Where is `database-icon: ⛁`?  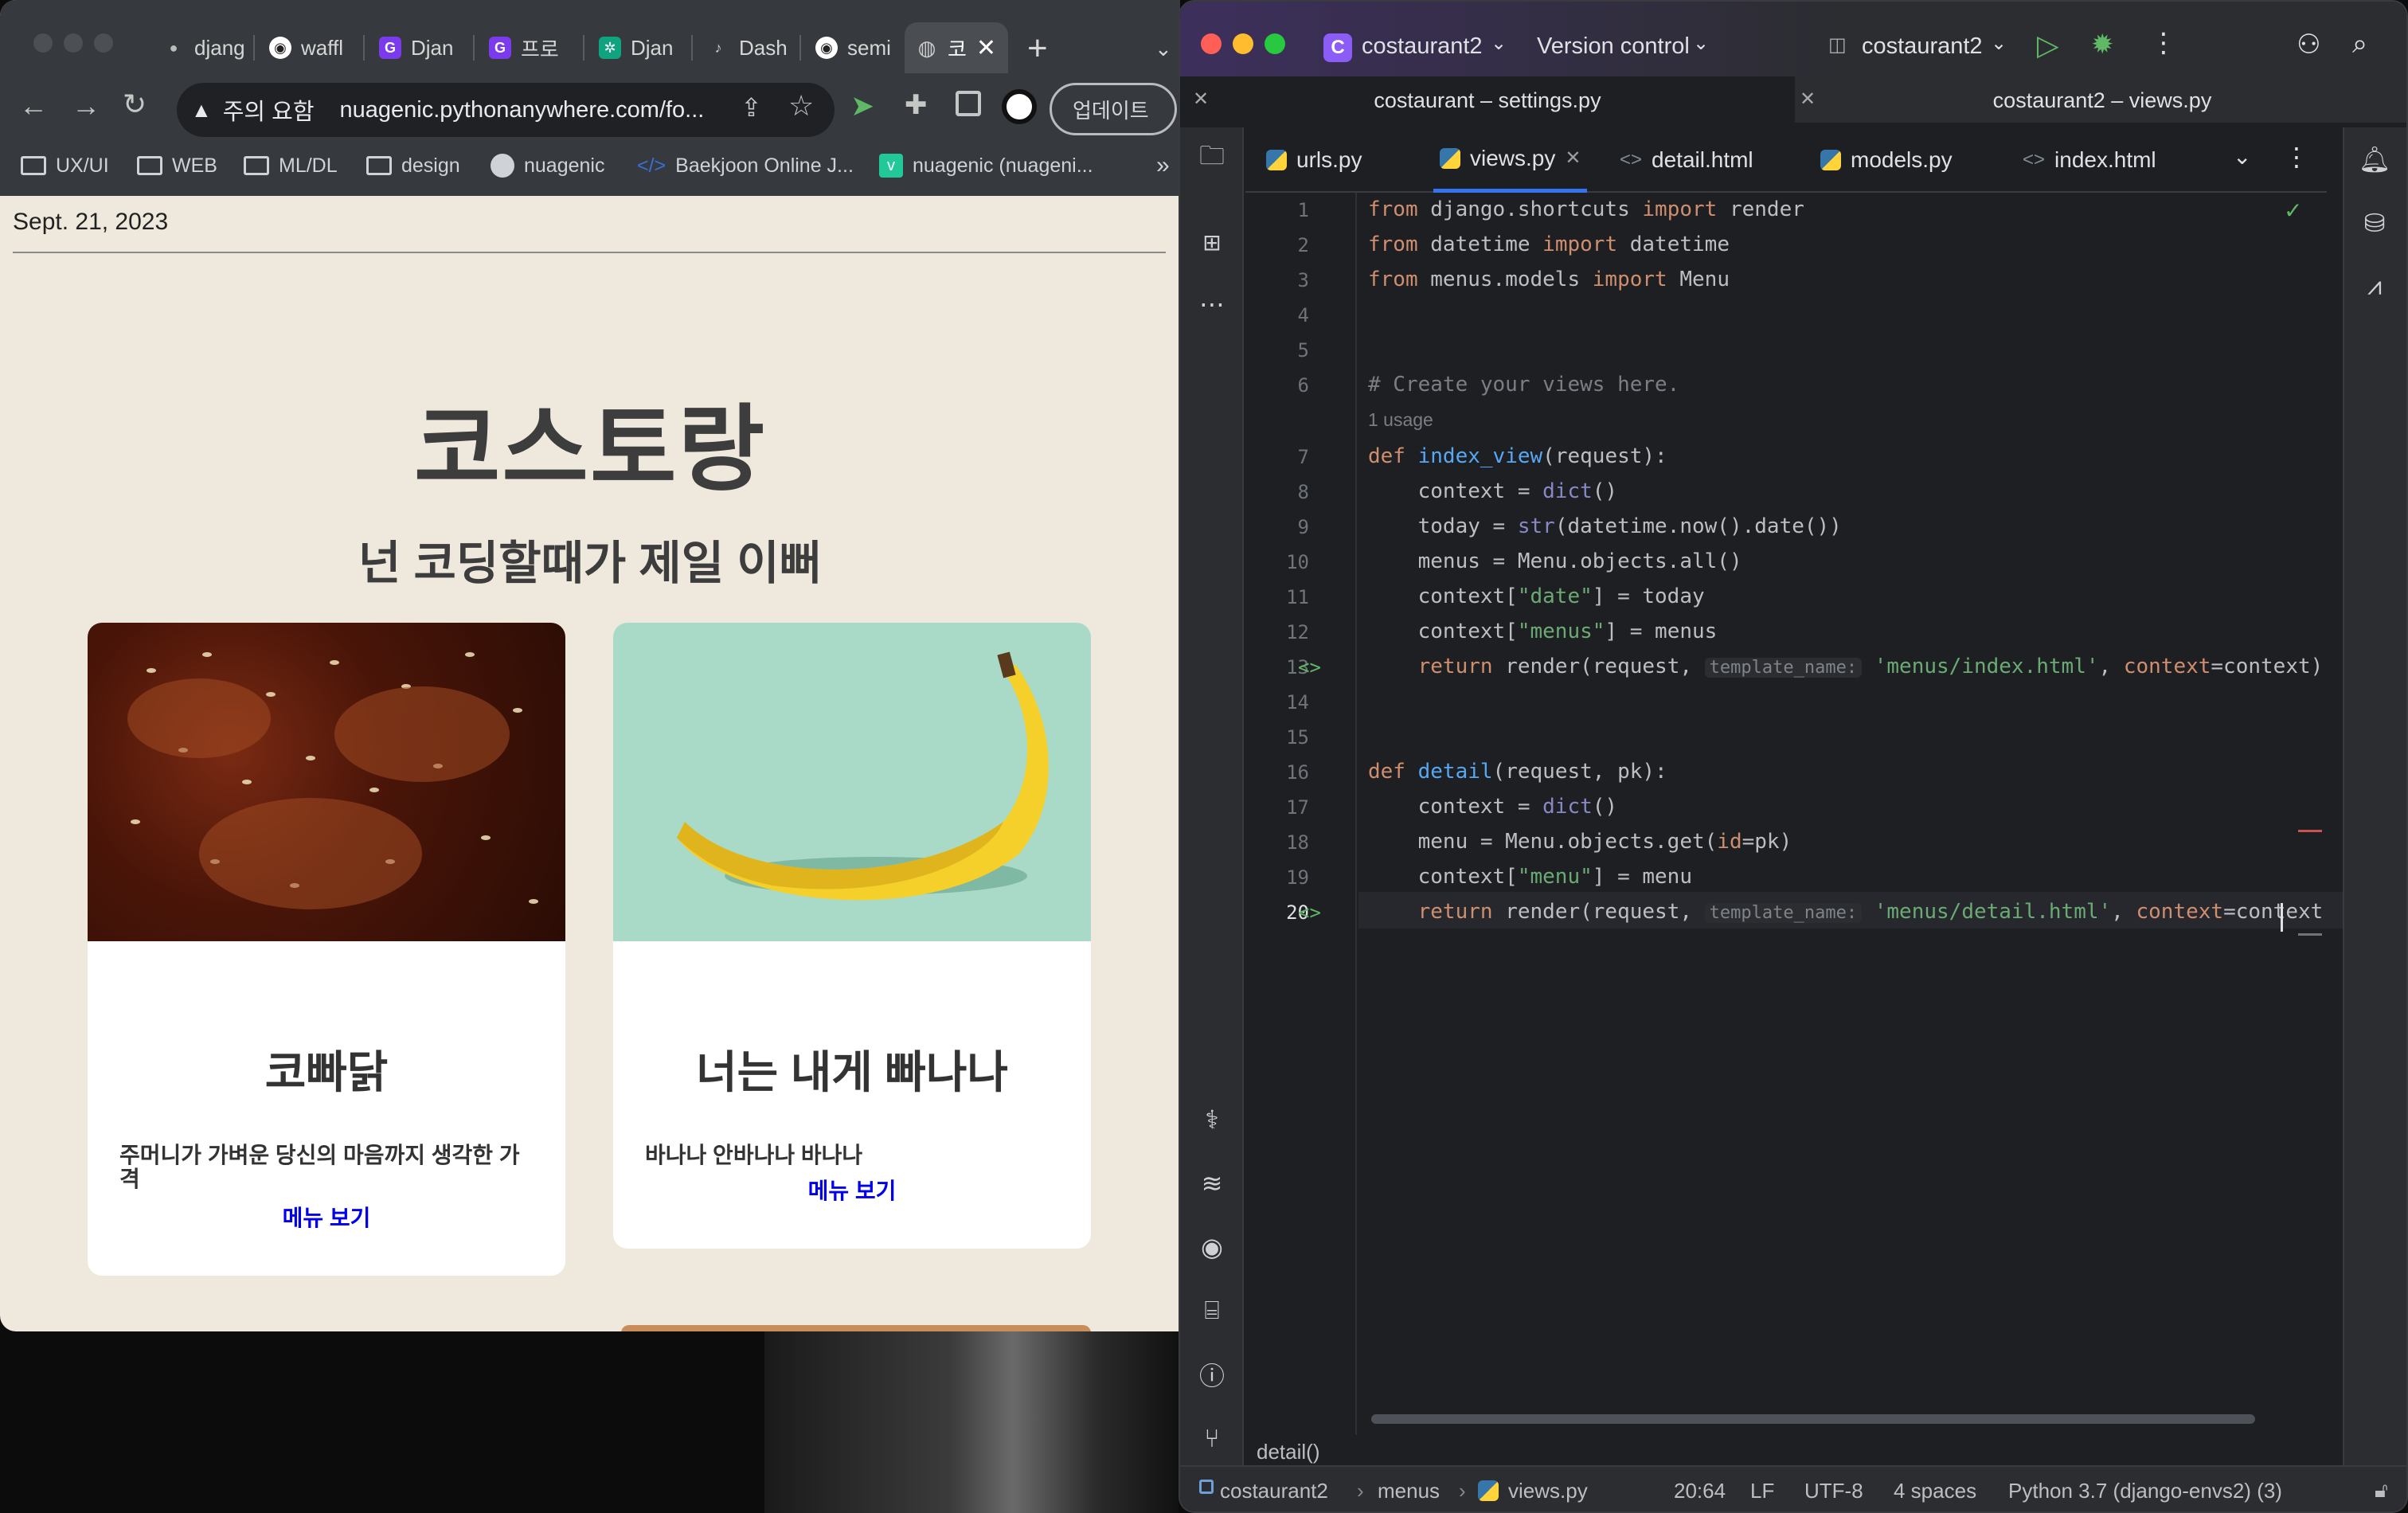
database-icon: ⛁ is located at coordinates (2374, 223).